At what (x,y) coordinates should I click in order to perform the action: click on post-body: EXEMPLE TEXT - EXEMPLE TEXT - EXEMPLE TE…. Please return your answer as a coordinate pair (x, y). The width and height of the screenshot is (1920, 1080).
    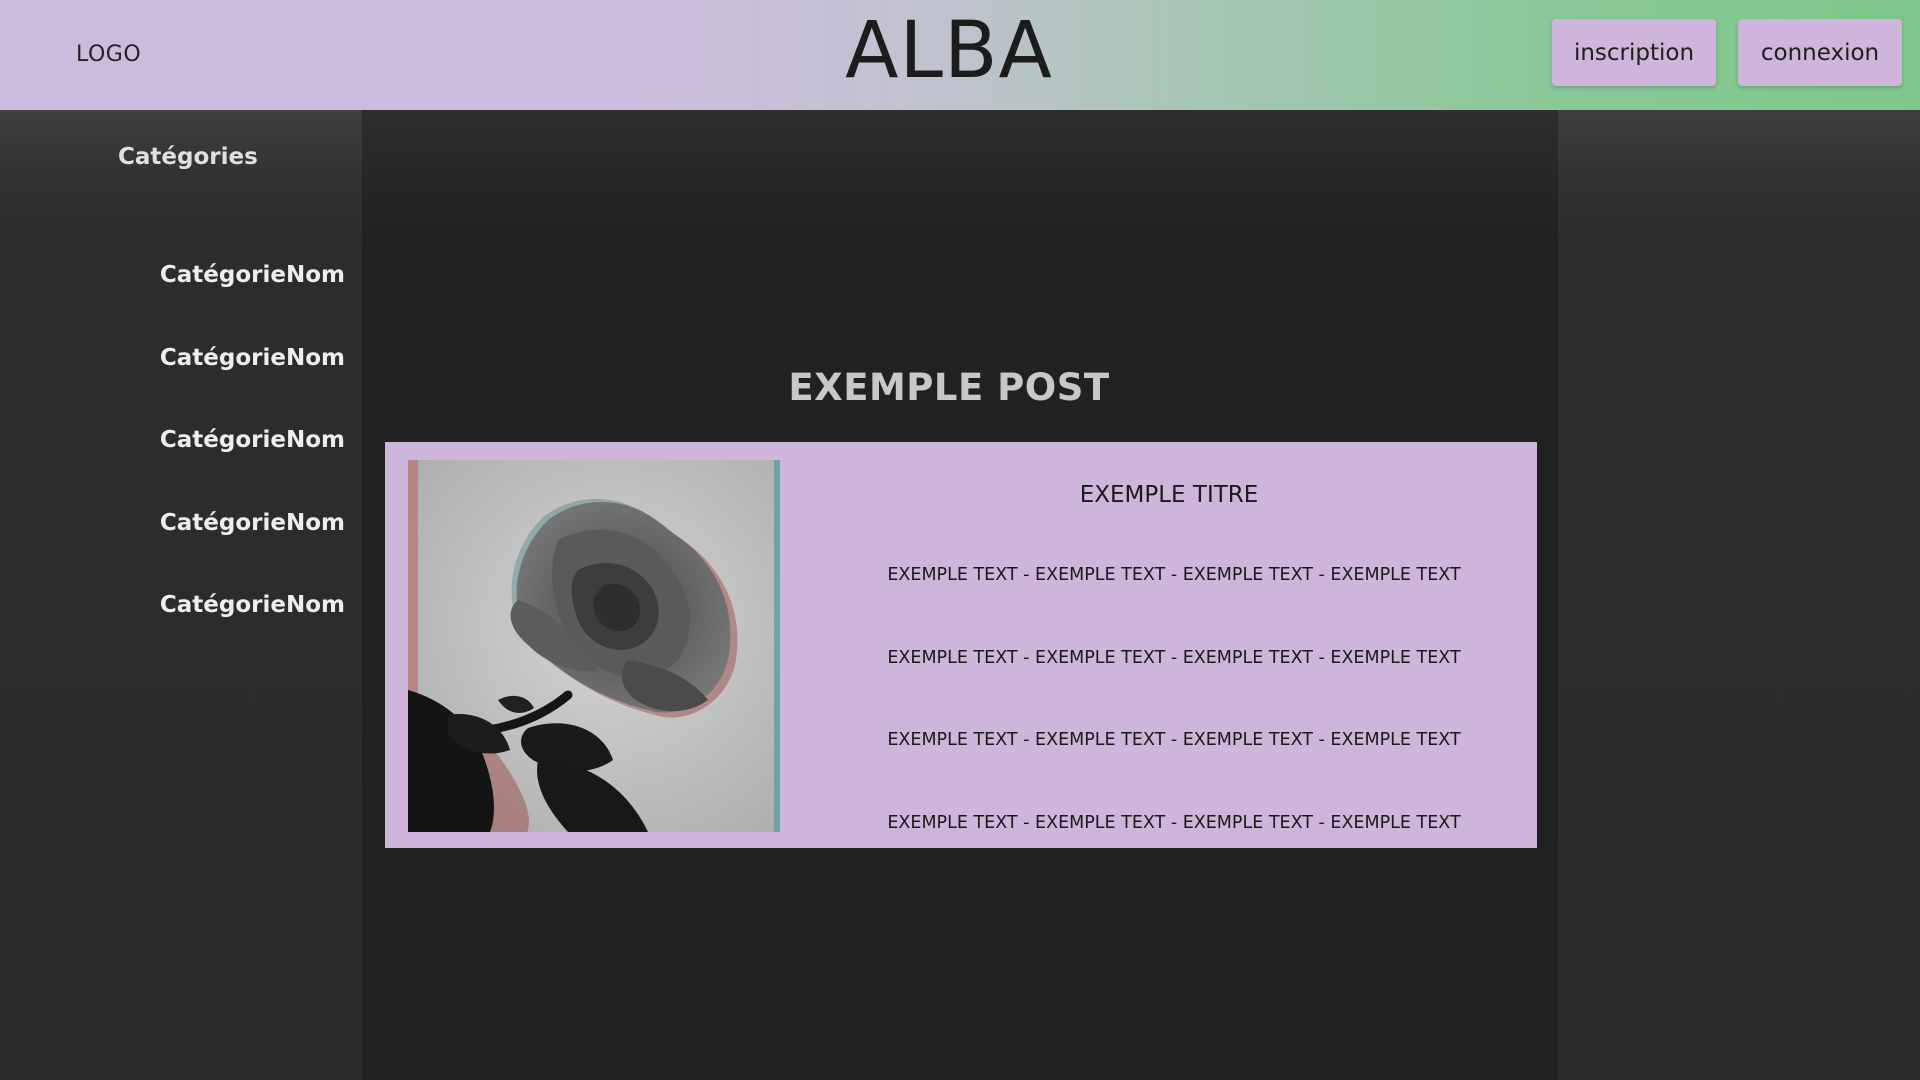
    Looking at the image, I should click on (1174, 730).